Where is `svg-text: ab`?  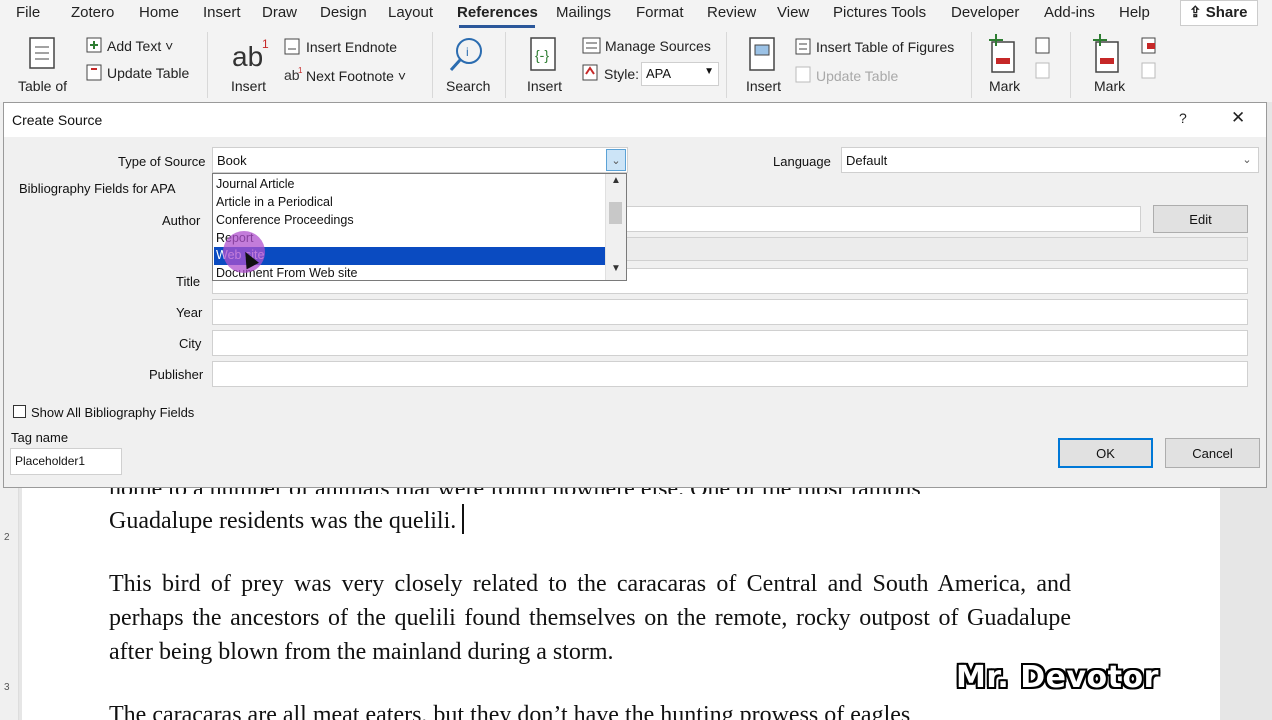 svg-text: ab is located at coordinates (247, 56).